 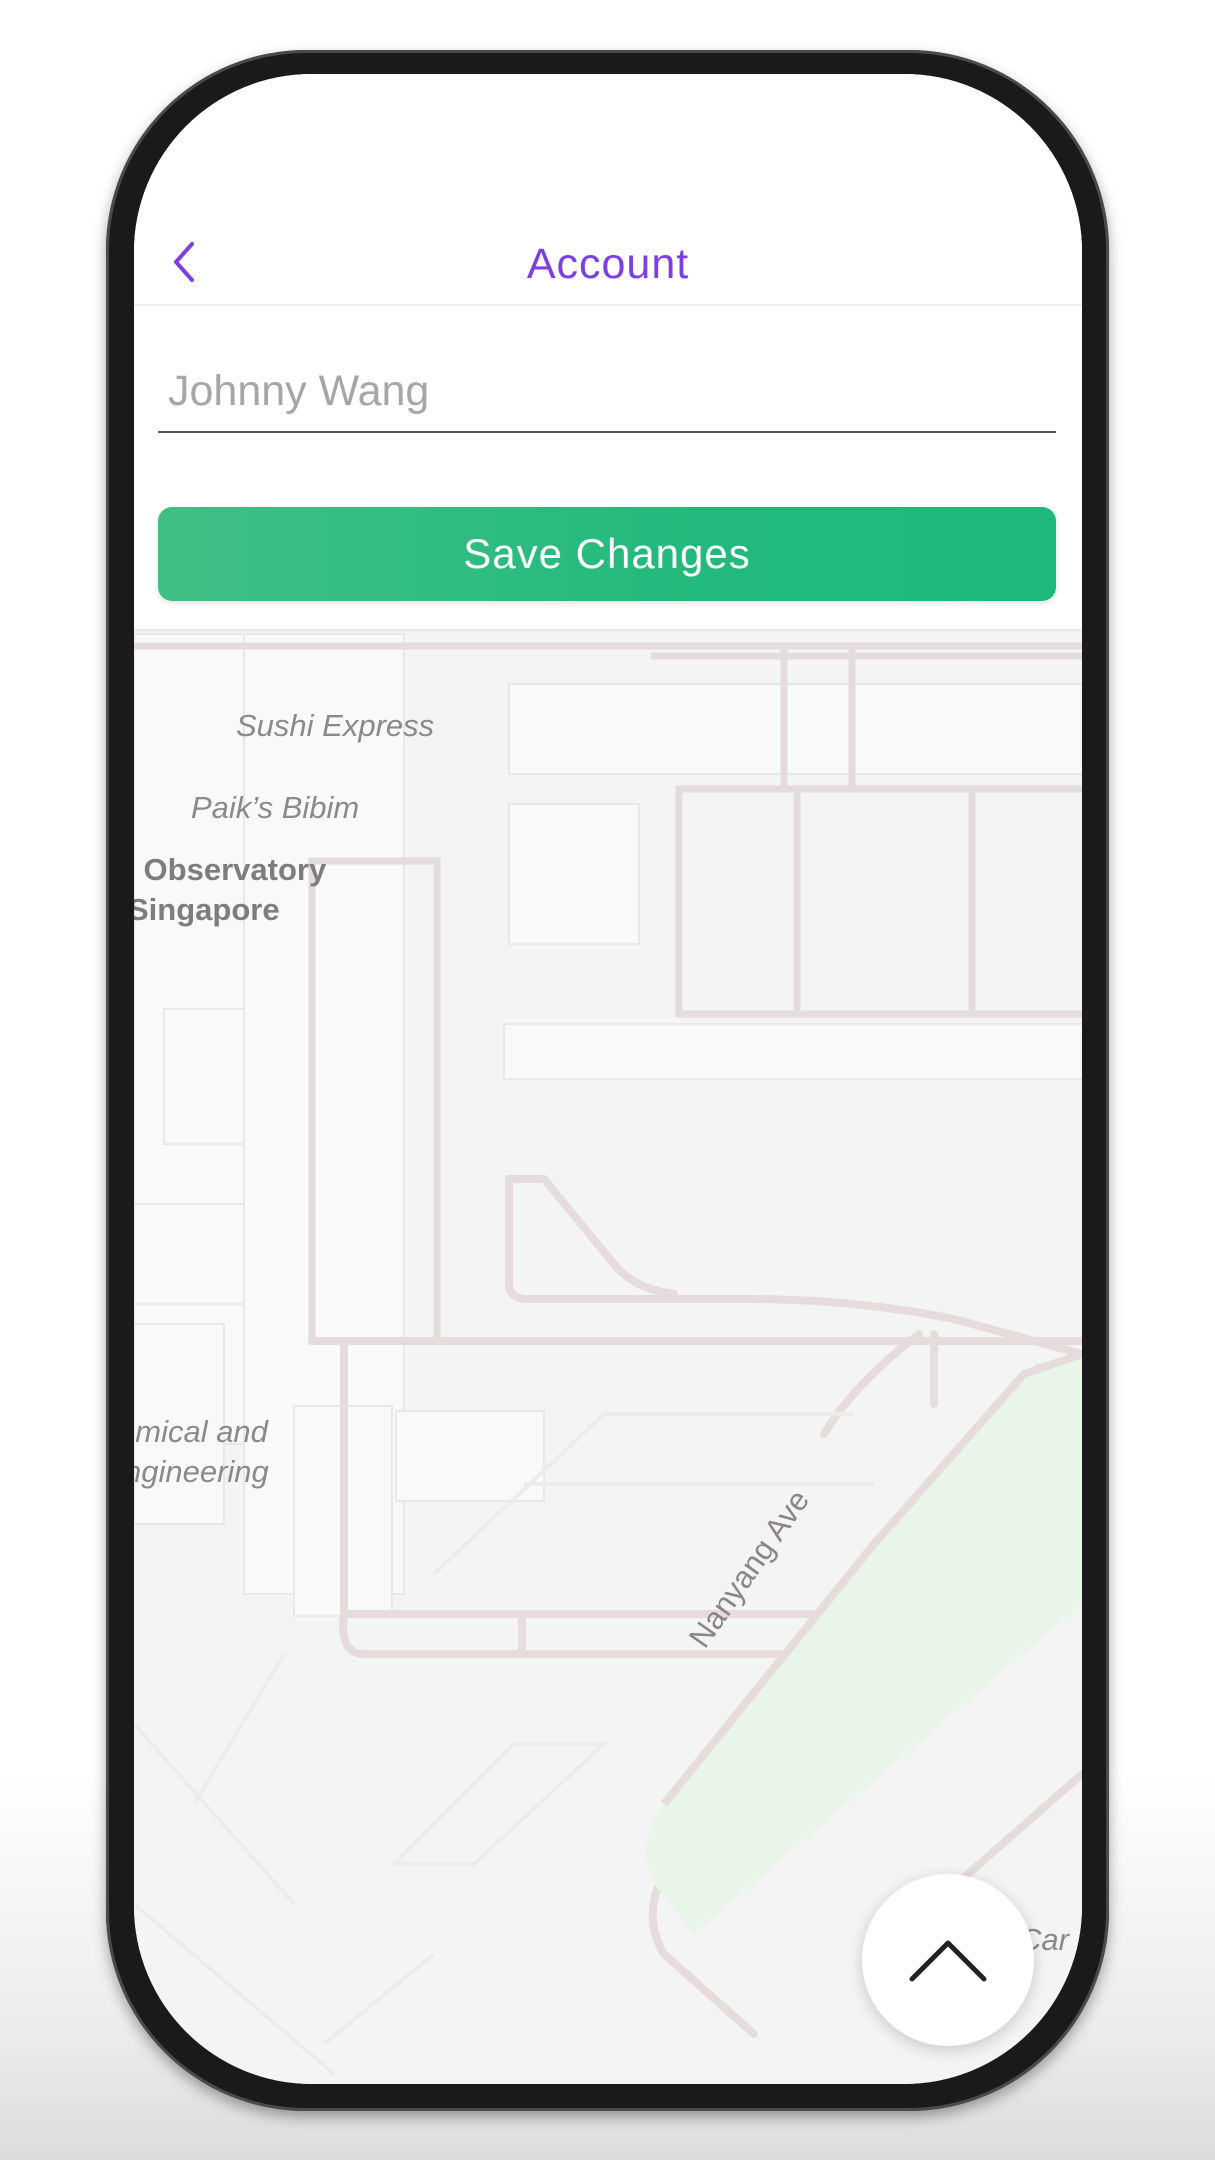 I want to click on name-input: Johnny Wang, so click(x=607, y=396).